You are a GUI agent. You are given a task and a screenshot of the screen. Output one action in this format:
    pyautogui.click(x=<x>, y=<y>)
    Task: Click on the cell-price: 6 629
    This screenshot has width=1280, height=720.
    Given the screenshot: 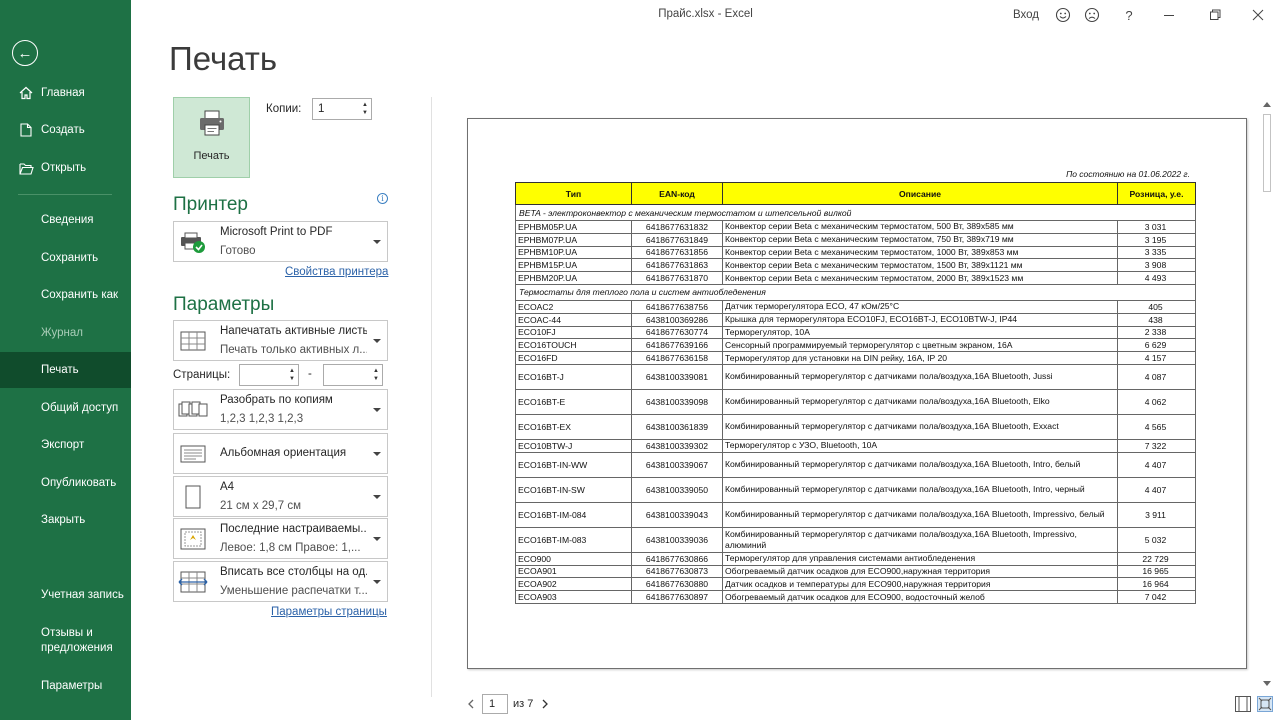 What is the action you would take?
    pyautogui.click(x=1156, y=345)
    